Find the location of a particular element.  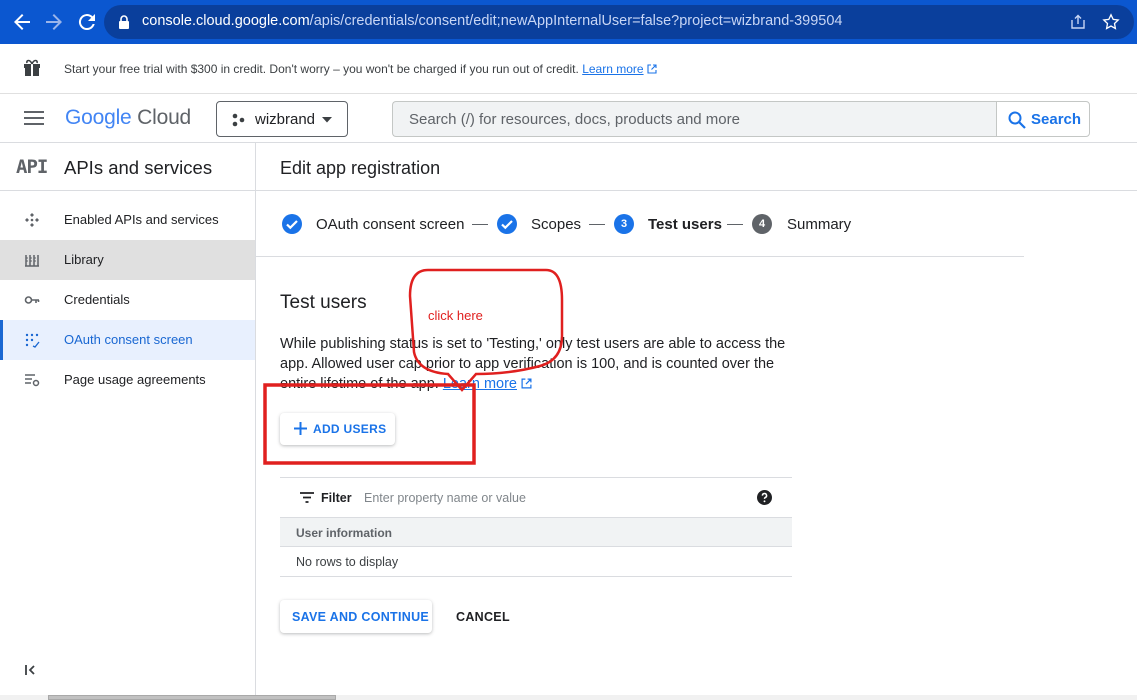

table-empty-row: No rows to display is located at coordinates (536, 562).